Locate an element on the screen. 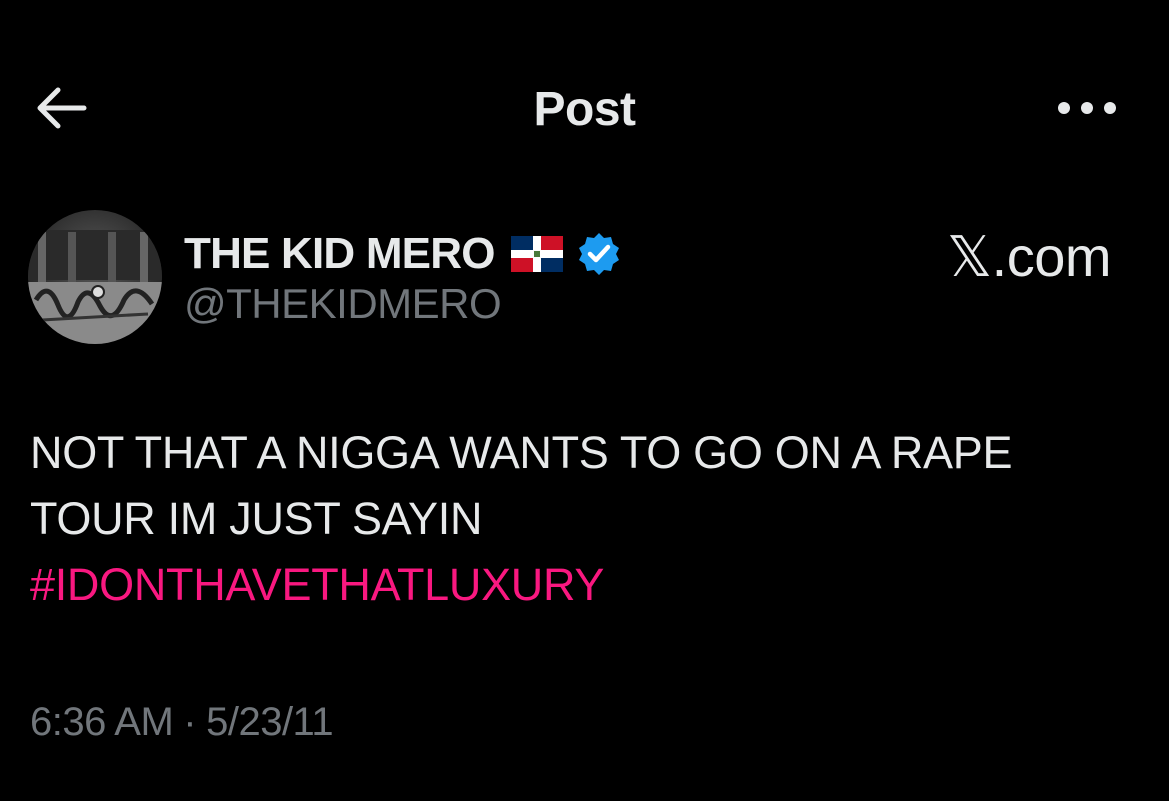 The height and width of the screenshot is (801, 1169). tweet-text-line: NOT THAT A NIGGA WANTS TO GO ON A RAPE is located at coordinates (521, 452).